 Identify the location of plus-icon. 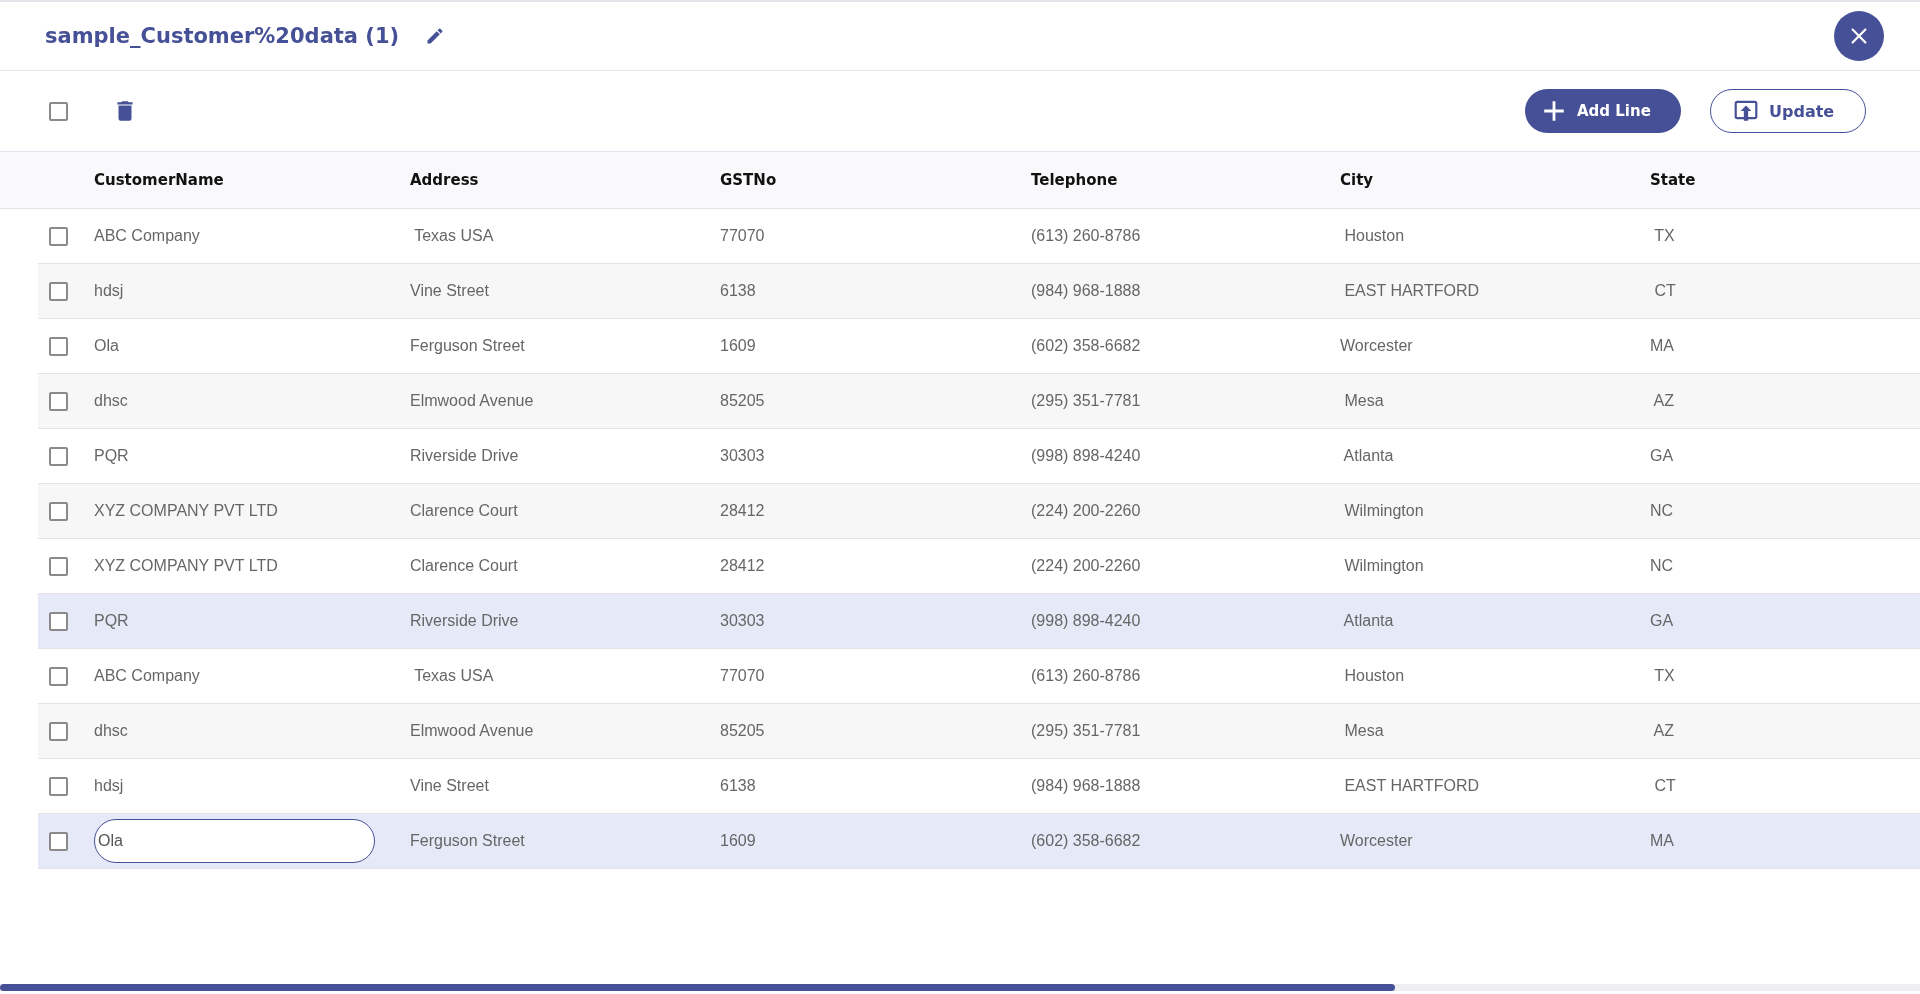
(1554, 111).